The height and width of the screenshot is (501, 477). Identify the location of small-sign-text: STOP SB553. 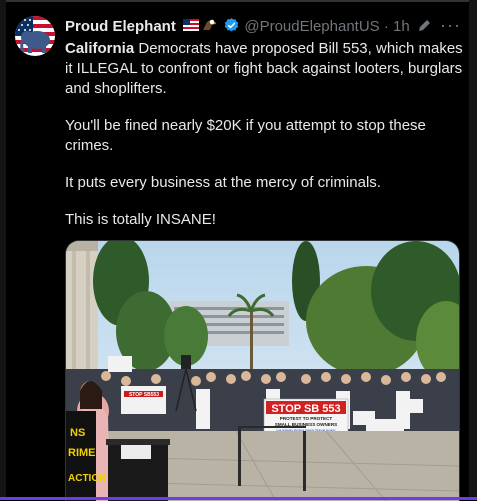
(144, 395).